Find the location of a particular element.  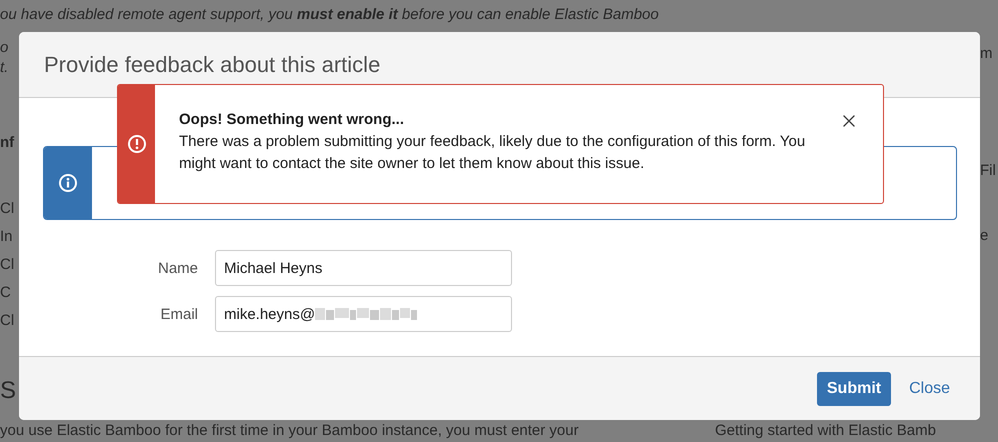

background-text: Fil is located at coordinates (988, 171).